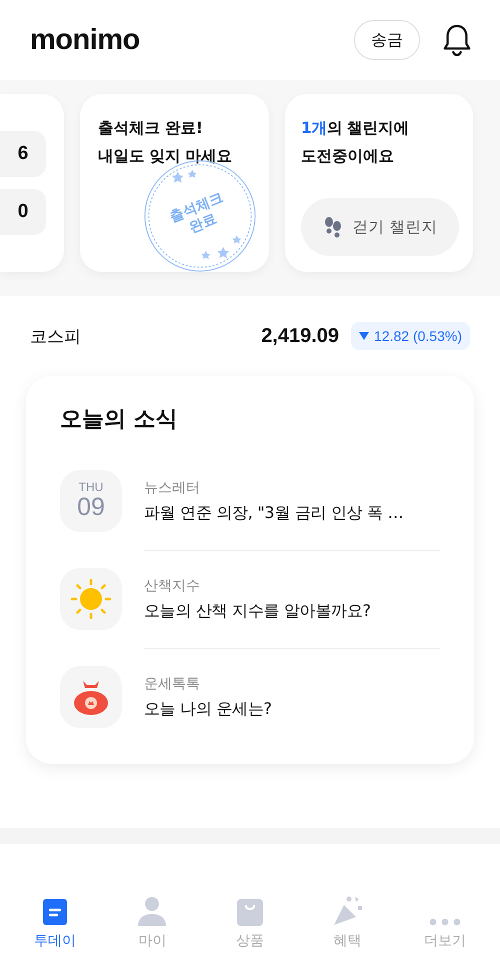 The width and height of the screenshot is (500, 979). What do you see at coordinates (300, 336) in the screenshot?
I see `index-value: 2,419.09` at bounding box center [300, 336].